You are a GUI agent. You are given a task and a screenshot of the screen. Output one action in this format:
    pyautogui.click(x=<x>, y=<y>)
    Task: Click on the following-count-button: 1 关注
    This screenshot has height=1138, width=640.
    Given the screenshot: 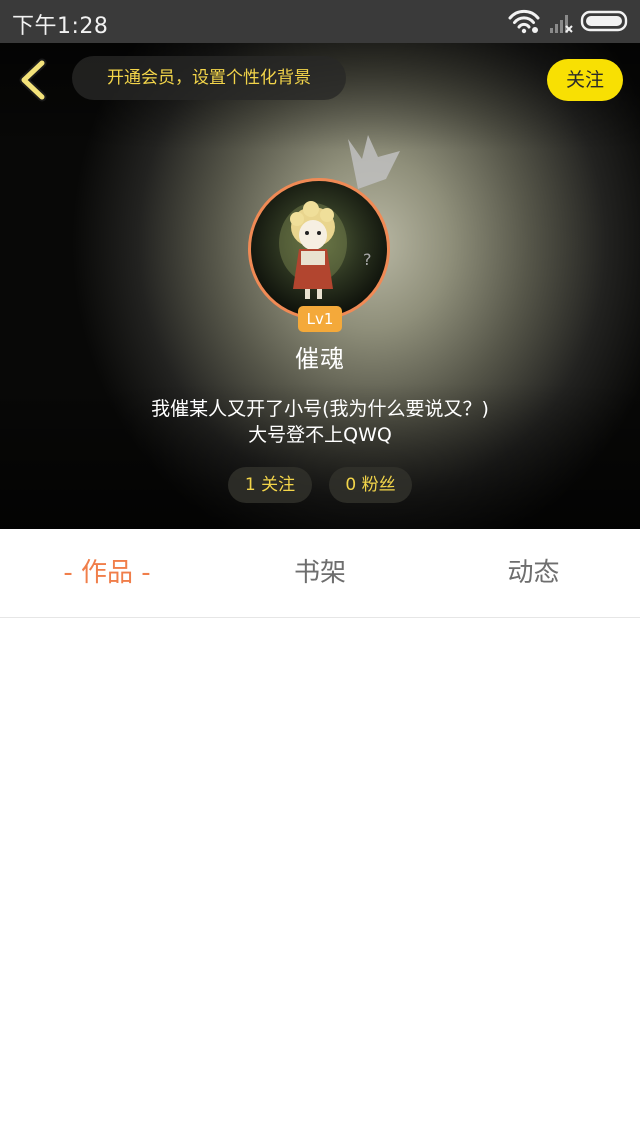 What is the action you would take?
    pyautogui.click(x=270, y=485)
    